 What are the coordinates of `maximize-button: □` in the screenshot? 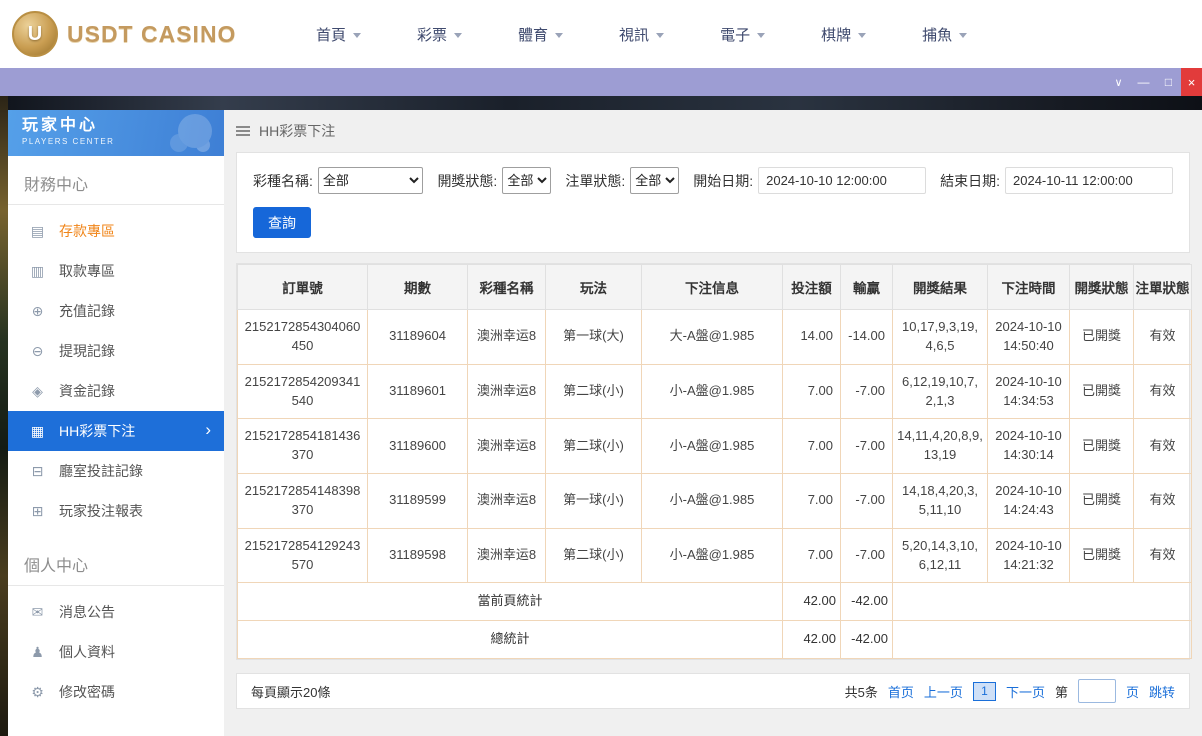 It's located at (1168, 82).